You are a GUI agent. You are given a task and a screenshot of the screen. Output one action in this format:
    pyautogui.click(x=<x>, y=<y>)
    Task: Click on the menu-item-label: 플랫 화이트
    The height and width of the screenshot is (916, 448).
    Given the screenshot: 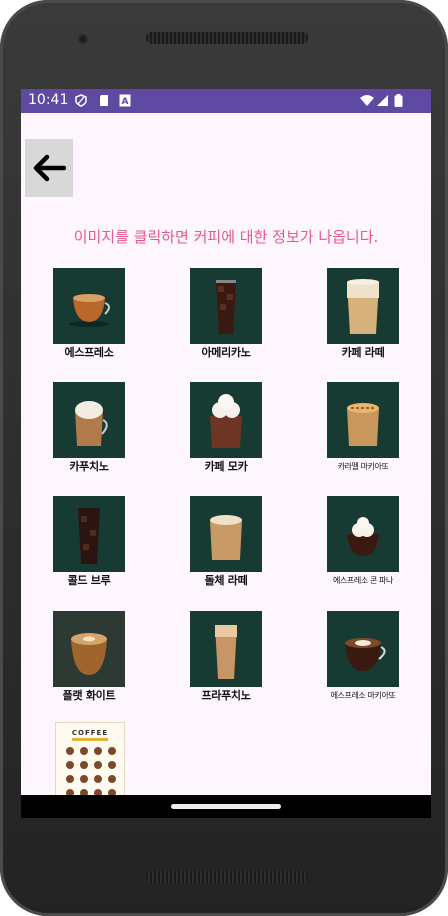 What is the action you would take?
    pyautogui.click(x=89, y=695)
    